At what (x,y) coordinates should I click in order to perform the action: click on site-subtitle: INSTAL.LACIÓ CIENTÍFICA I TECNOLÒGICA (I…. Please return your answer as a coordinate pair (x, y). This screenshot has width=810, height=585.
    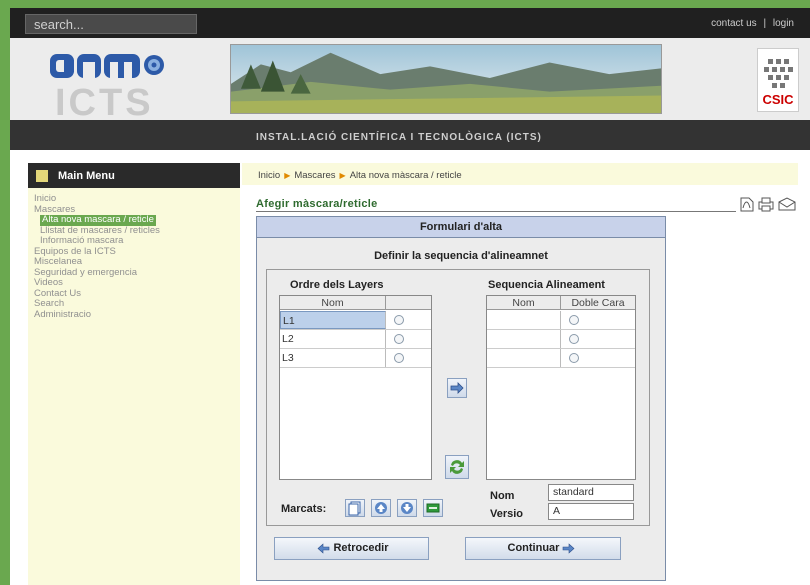
    Looking at the image, I should click on (399, 137).